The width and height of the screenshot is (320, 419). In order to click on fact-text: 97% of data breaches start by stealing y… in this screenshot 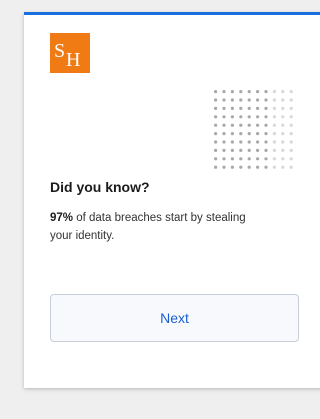, I will do `click(150, 227)`.